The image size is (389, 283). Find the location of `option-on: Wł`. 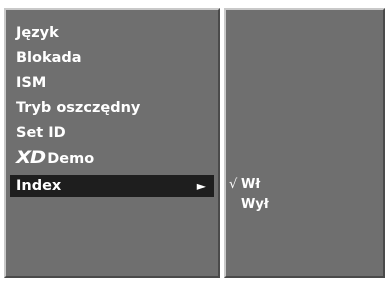

option-on: Wł is located at coordinates (250, 185).